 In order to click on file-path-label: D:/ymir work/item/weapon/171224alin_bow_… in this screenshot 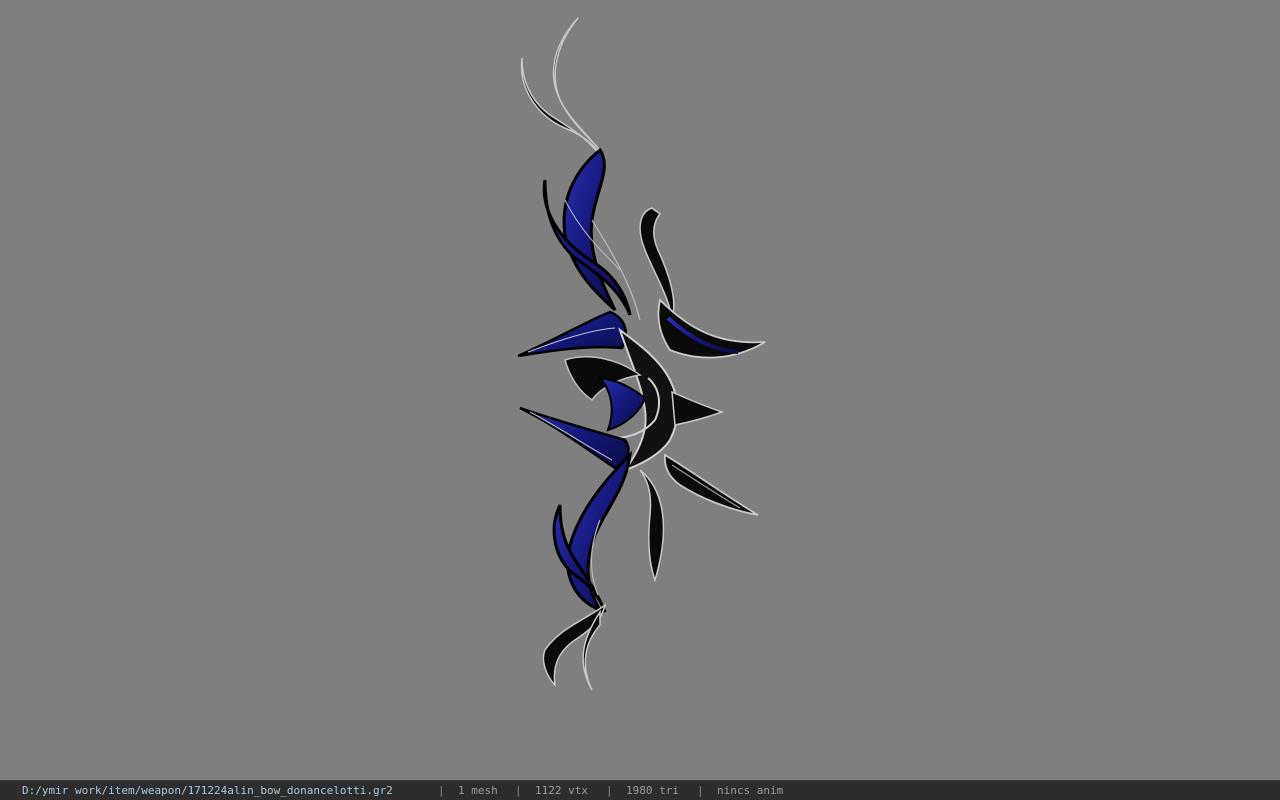, I will do `click(207, 790)`.